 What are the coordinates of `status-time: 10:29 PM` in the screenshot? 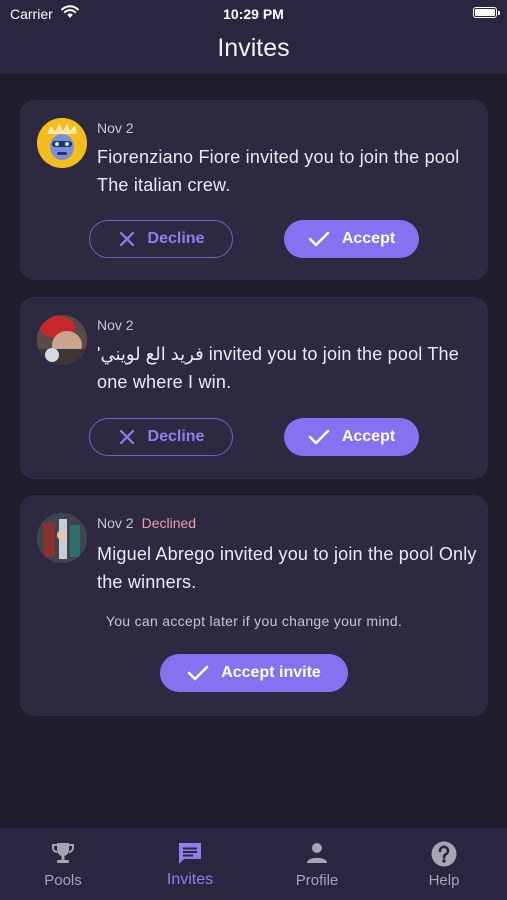 It's located at (253, 14).